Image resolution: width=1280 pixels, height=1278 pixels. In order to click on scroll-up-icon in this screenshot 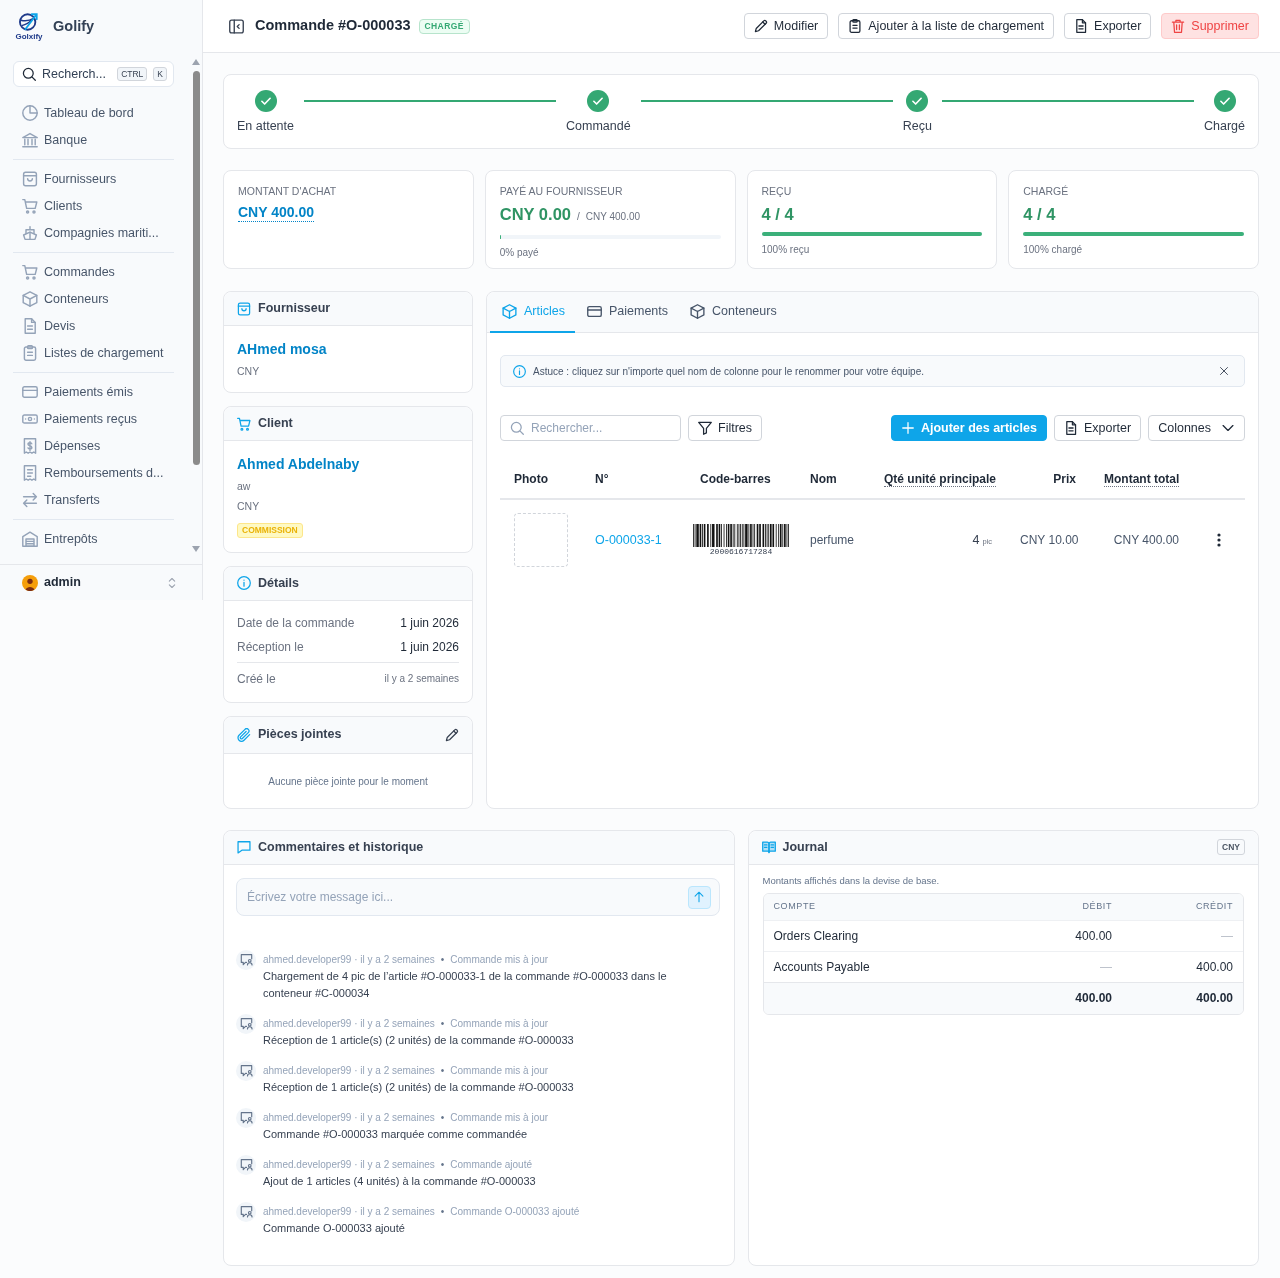, I will do `click(196, 62)`.